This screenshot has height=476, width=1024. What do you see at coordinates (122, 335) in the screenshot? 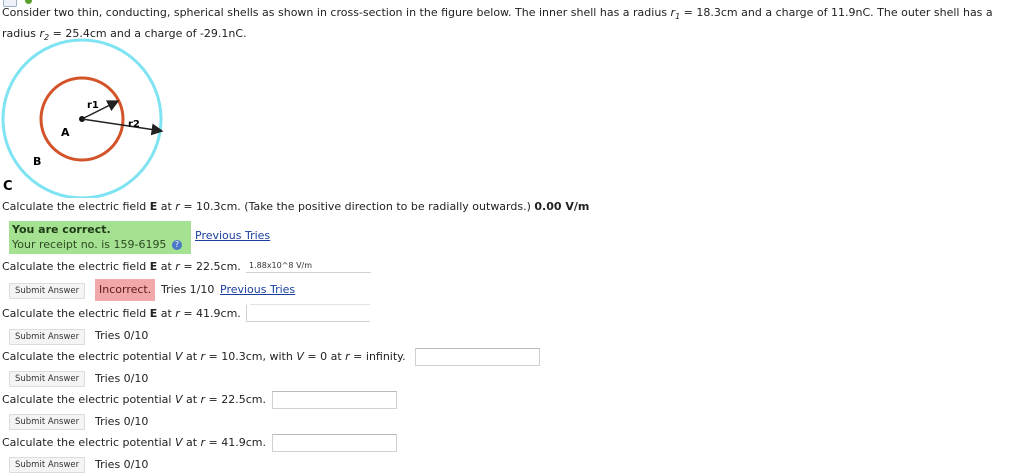
I see `q3-tries: Tries 0/10` at bounding box center [122, 335].